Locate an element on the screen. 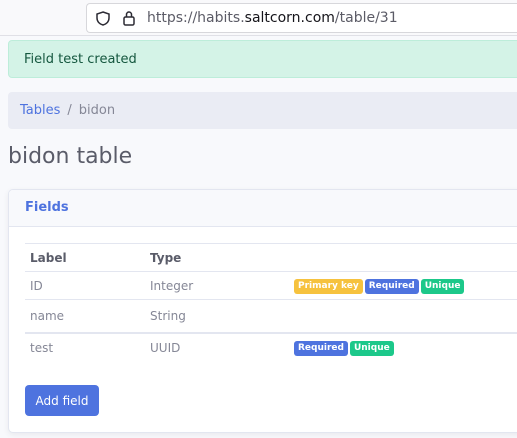 The image size is (517, 438). url-text: https://habits.saltcorn.com/table/31 is located at coordinates (272, 18).